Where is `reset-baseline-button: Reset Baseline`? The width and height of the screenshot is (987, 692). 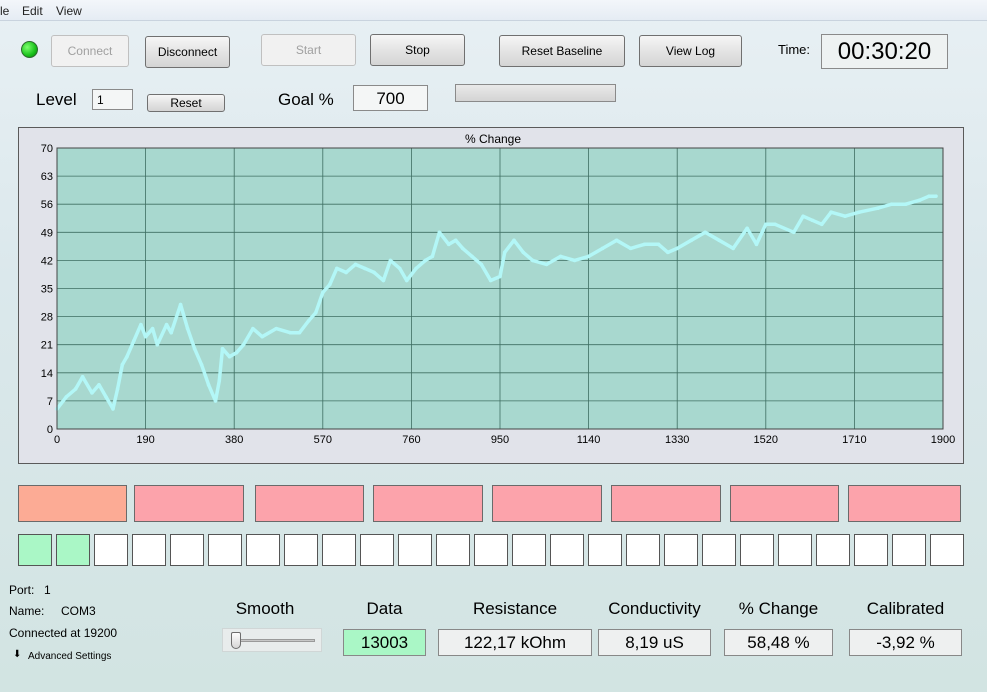
reset-baseline-button: Reset Baseline is located at coordinates (562, 51).